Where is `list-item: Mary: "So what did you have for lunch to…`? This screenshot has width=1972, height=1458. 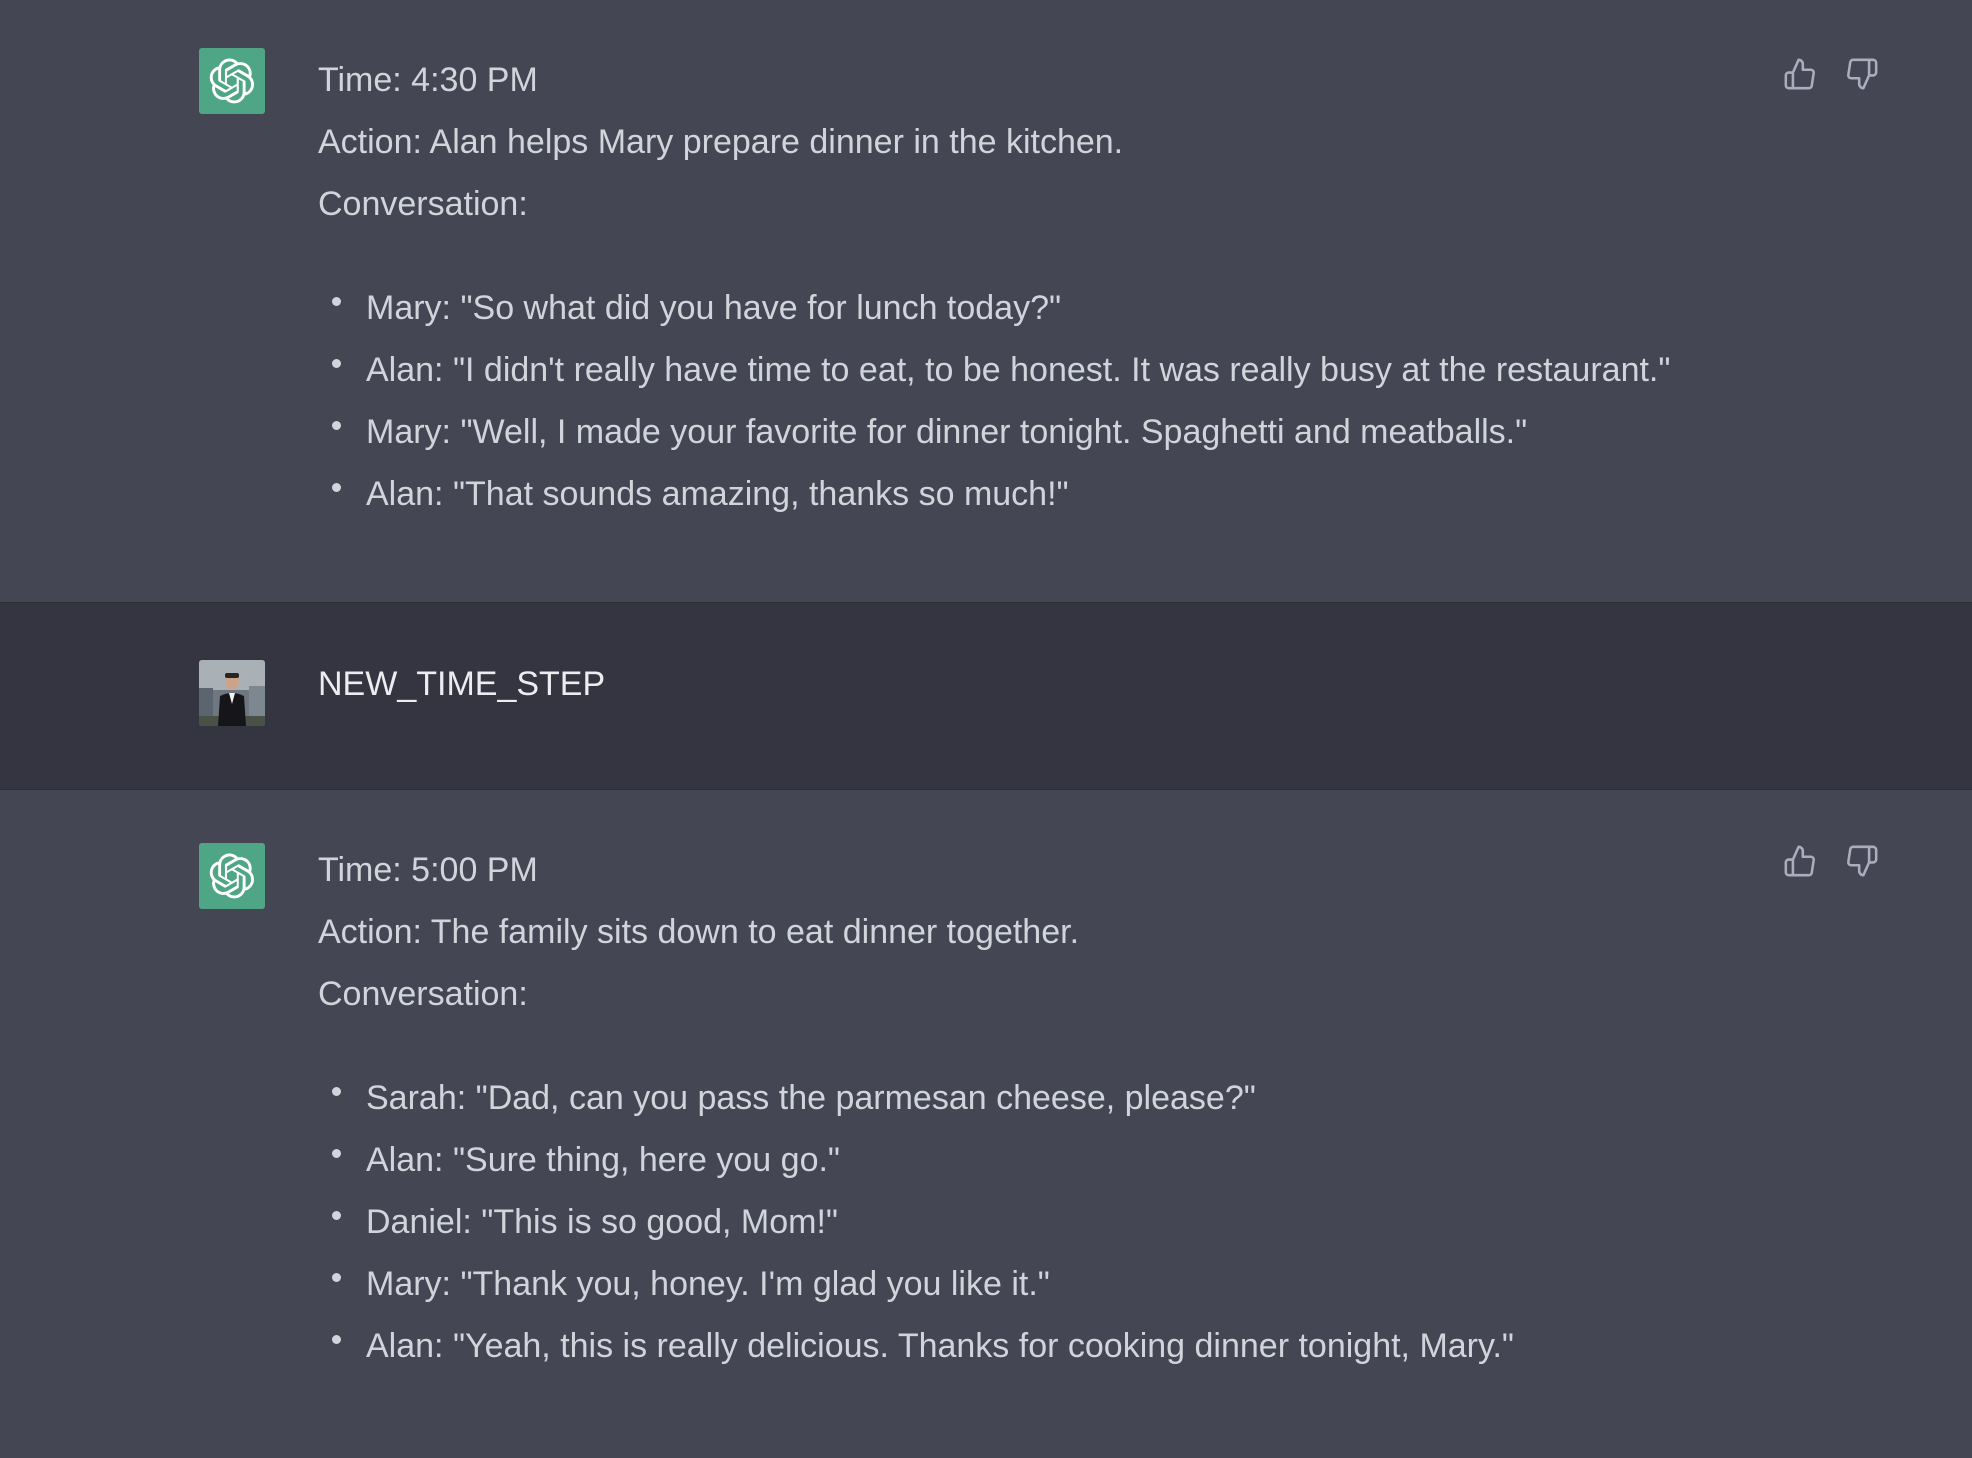 list-item: Mary: "So what did you have for lunch to… is located at coordinates (1015, 308).